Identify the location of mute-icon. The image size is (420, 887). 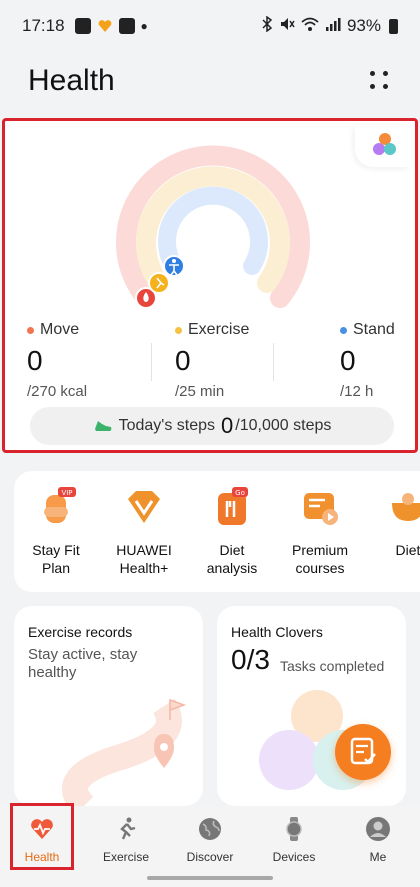
(287, 26).